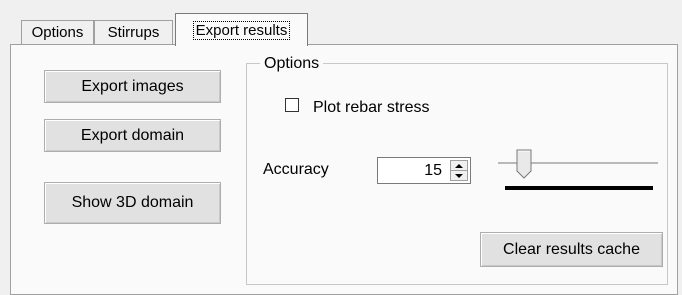 The width and height of the screenshot is (682, 295). Describe the element at coordinates (579, 188) in the screenshot. I see `slider-indicator-bar` at that location.